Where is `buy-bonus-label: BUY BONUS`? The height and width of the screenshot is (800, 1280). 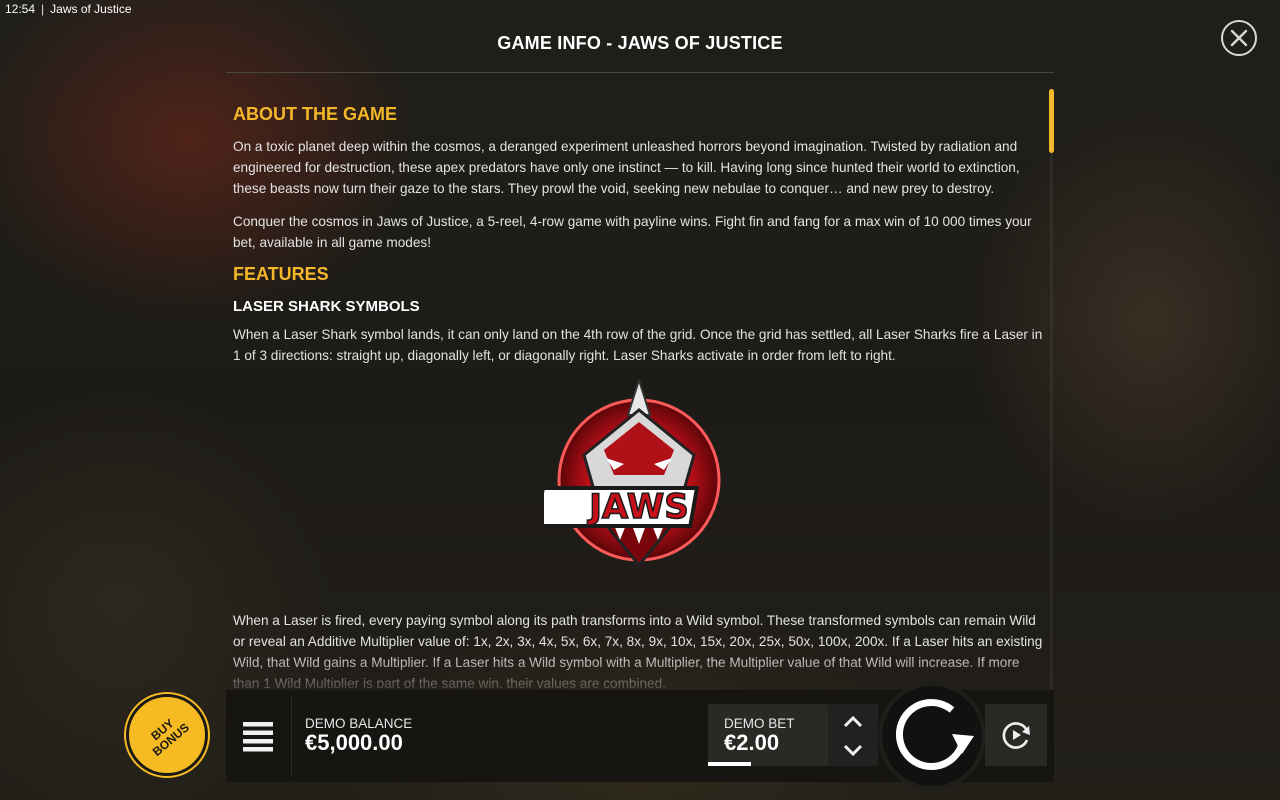 buy-bonus-label: BUY BONUS is located at coordinates (170, 737).